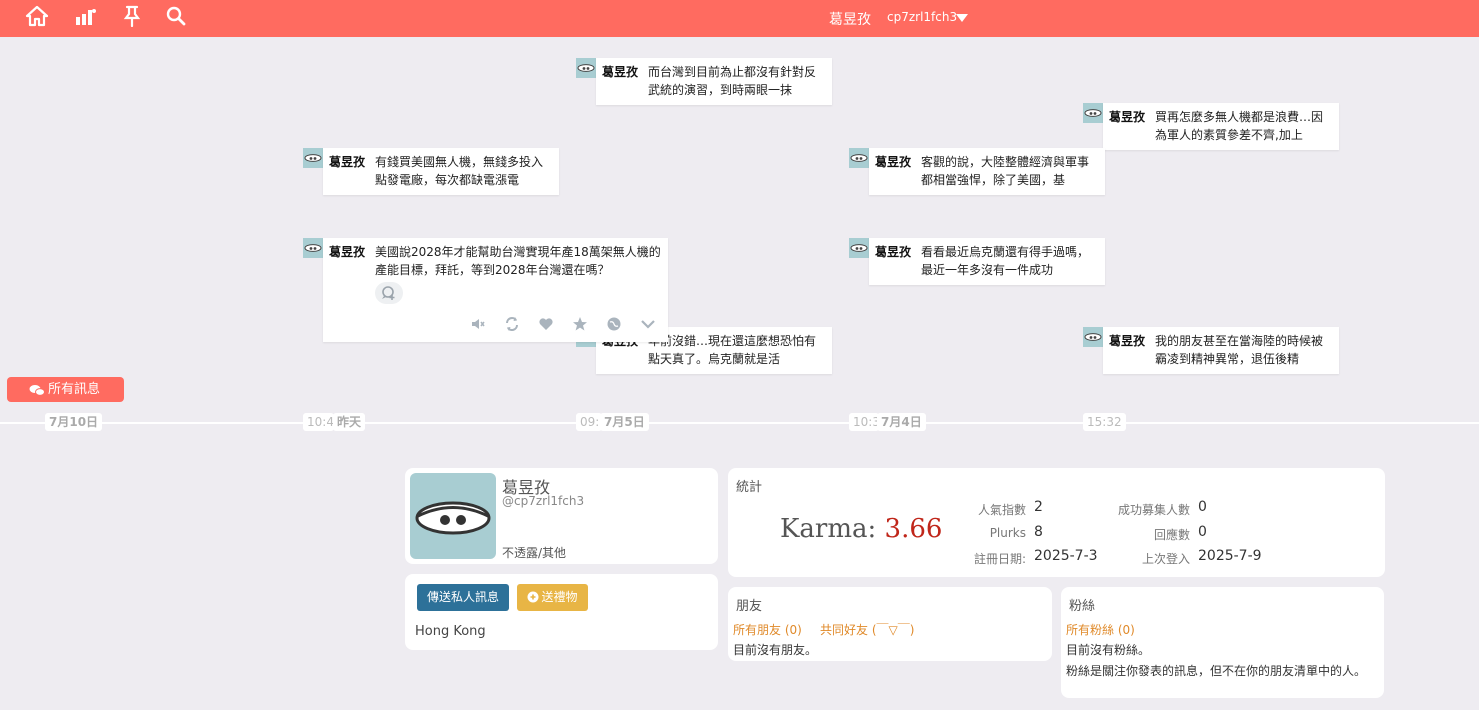 The height and width of the screenshot is (710, 1479). Describe the element at coordinates (775, 650) in the screenshot. I see `friends-empty-text: 目前沒有朋友。` at that location.